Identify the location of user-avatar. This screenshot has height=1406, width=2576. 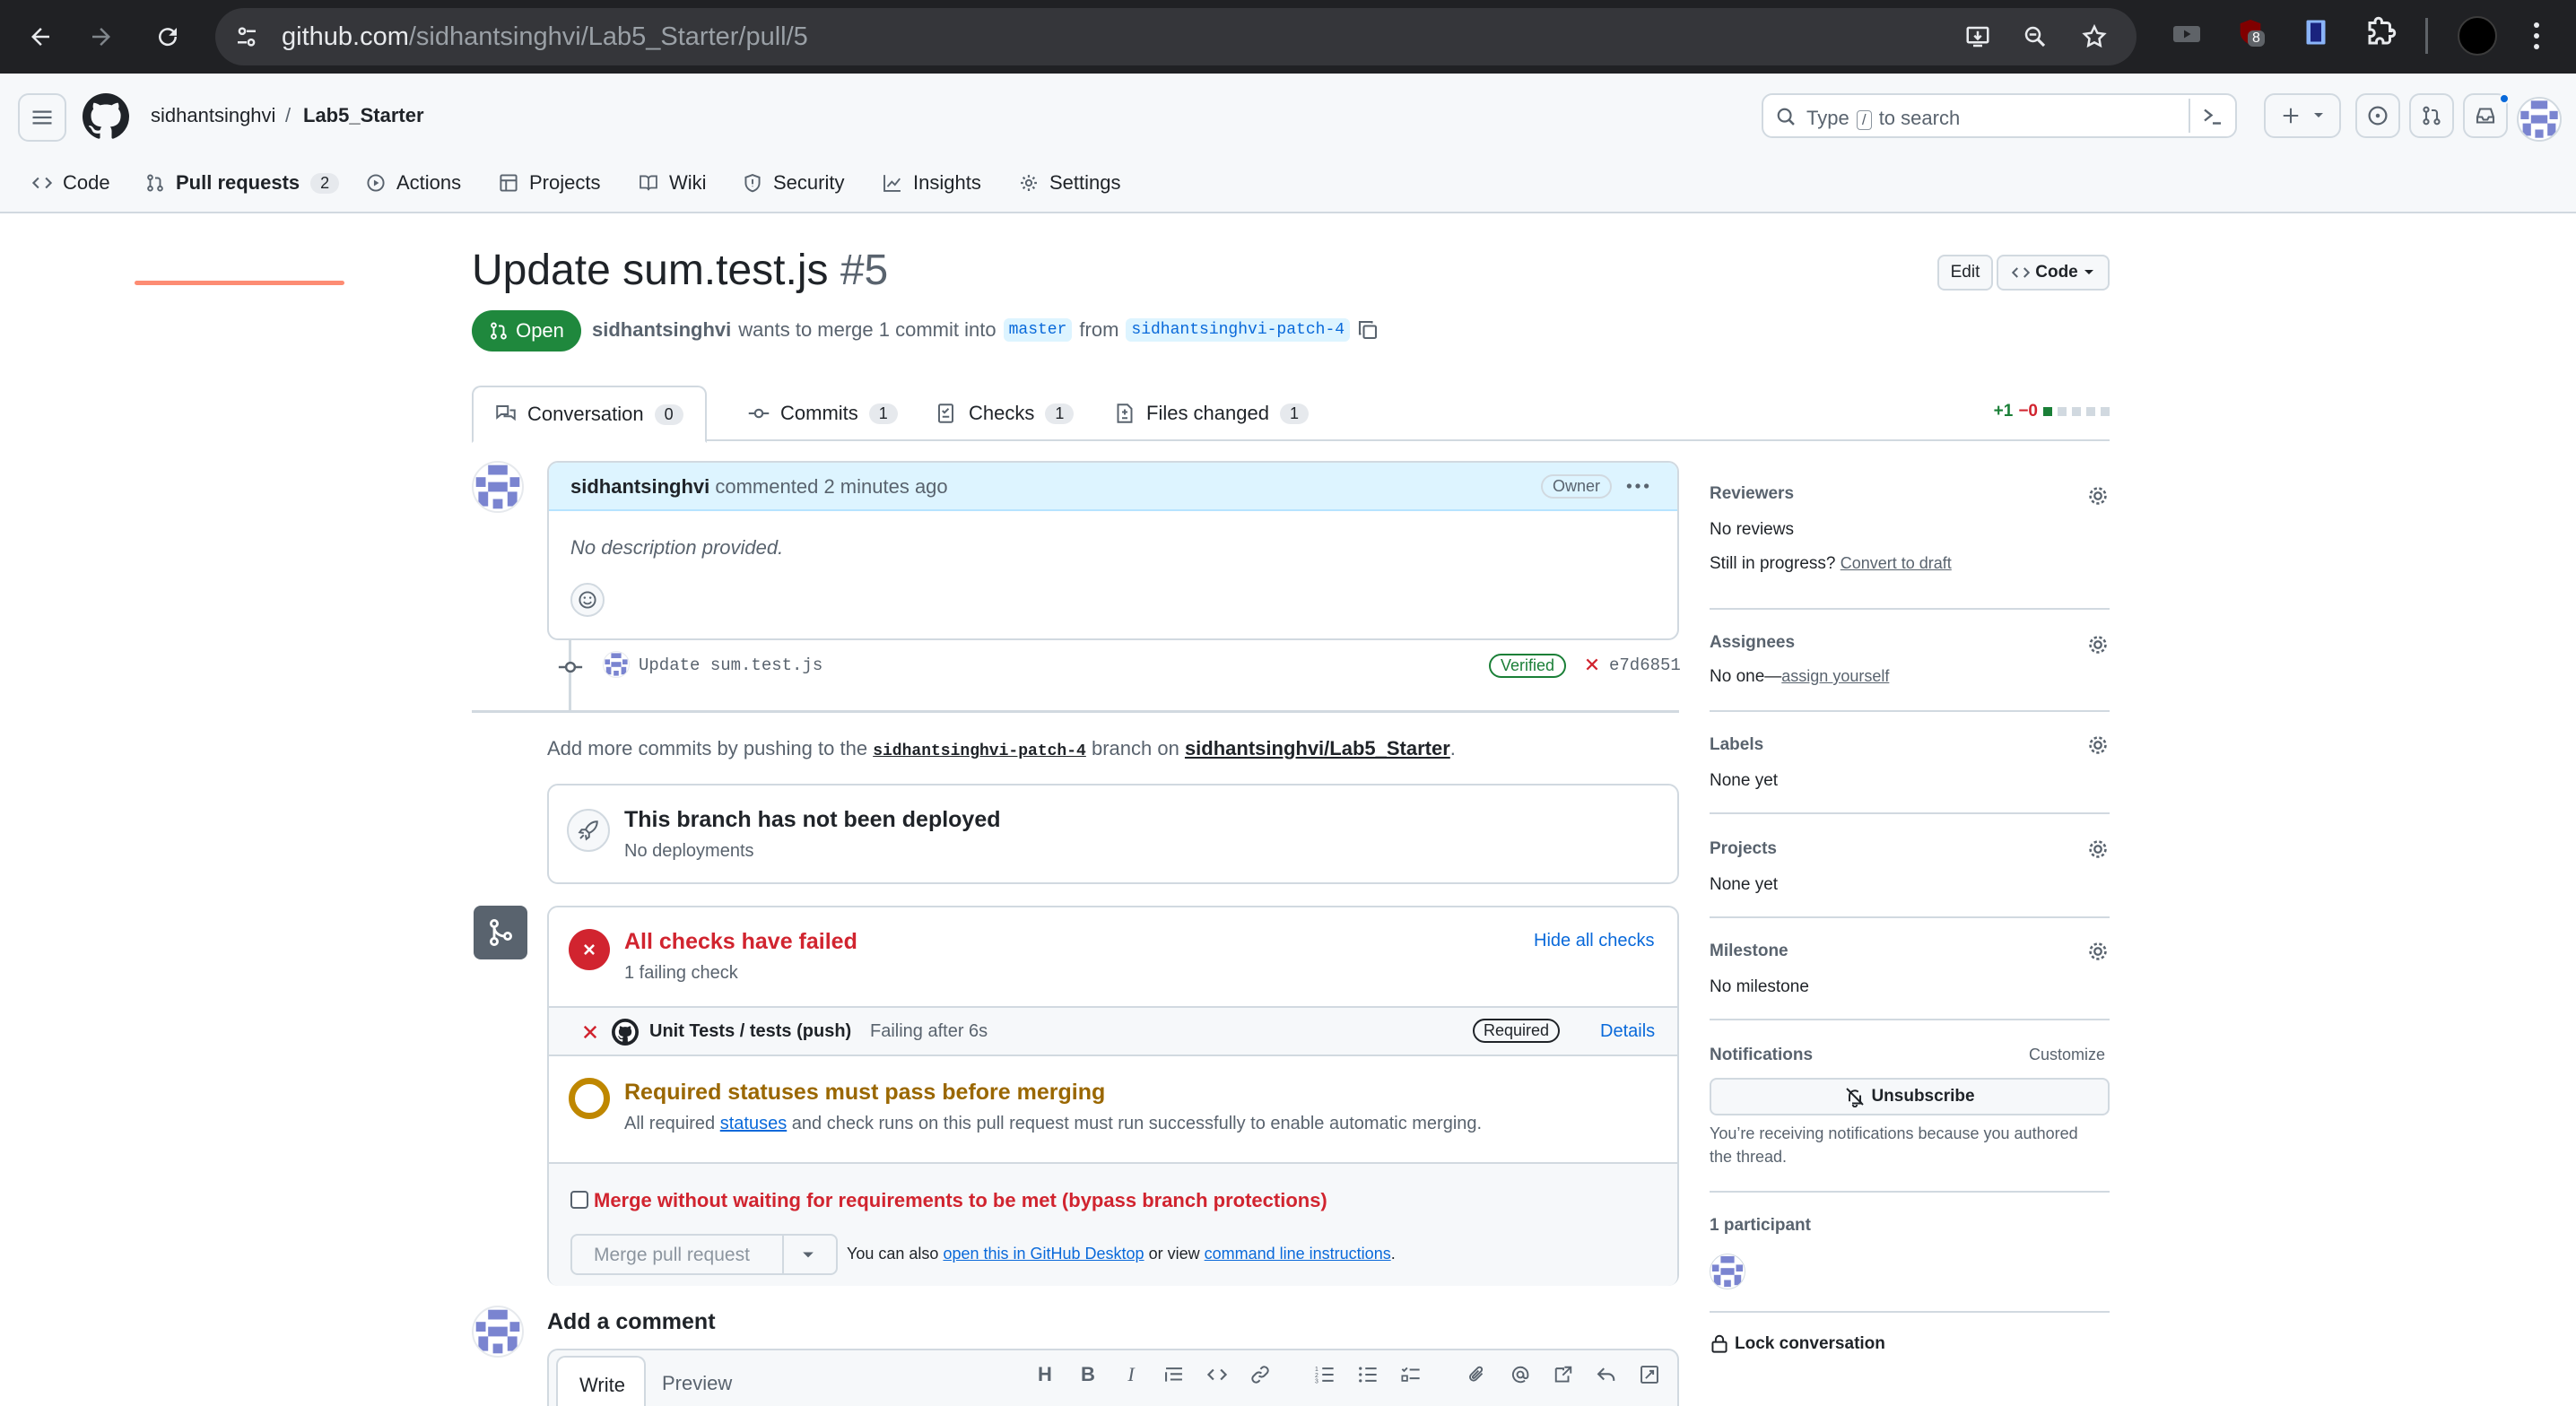
(2539, 119).